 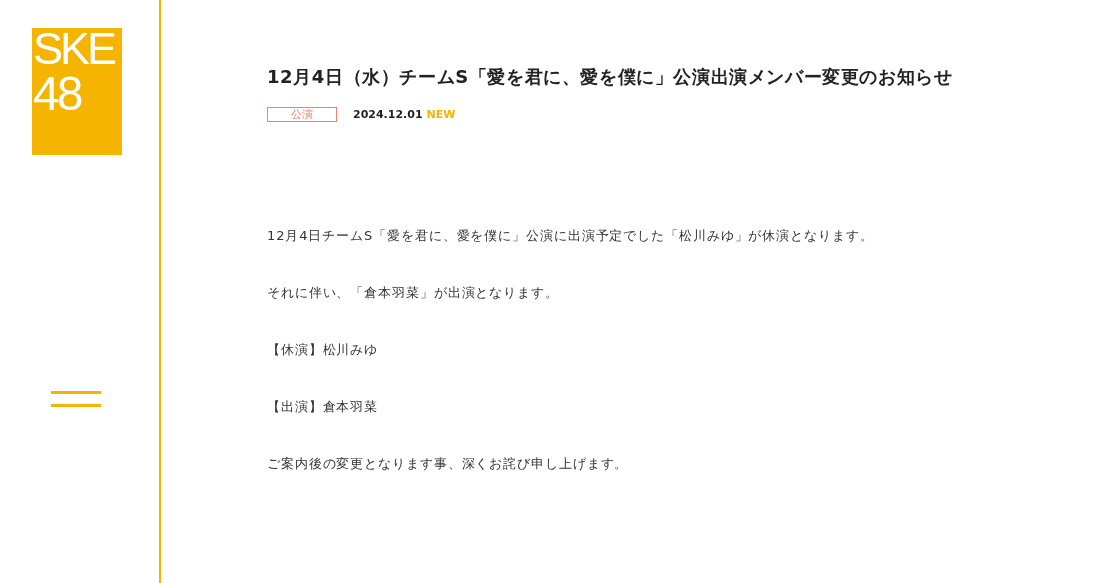 What do you see at coordinates (76, 399) in the screenshot?
I see `menu-icon` at bounding box center [76, 399].